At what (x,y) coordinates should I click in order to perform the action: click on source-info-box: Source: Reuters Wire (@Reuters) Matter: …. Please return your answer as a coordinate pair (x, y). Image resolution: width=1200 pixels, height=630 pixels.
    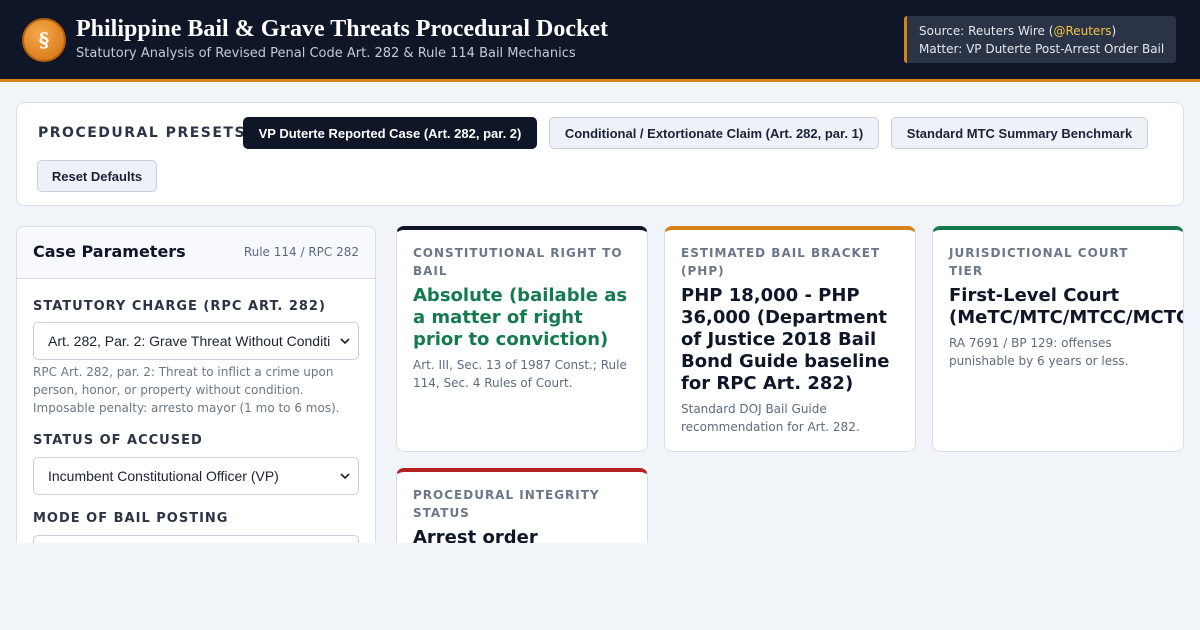
    Looking at the image, I should click on (1040, 39).